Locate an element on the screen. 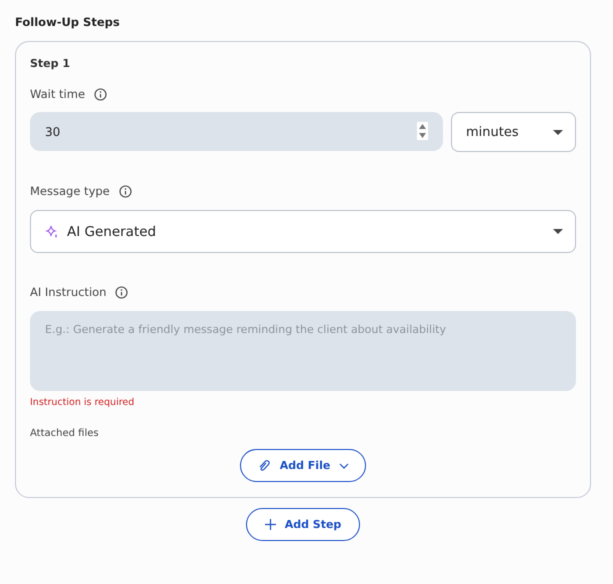 The image size is (613, 584). sparkle-icon is located at coordinates (52, 231).